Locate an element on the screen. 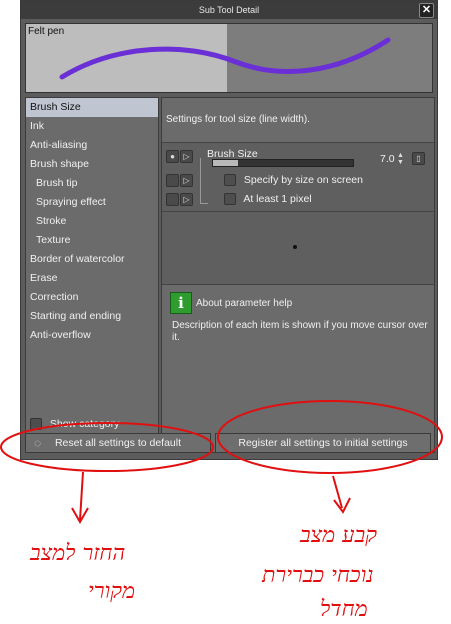 This screenshot has height=624, width=451. category-item: Brush shape is located at coordinates (92, 164).